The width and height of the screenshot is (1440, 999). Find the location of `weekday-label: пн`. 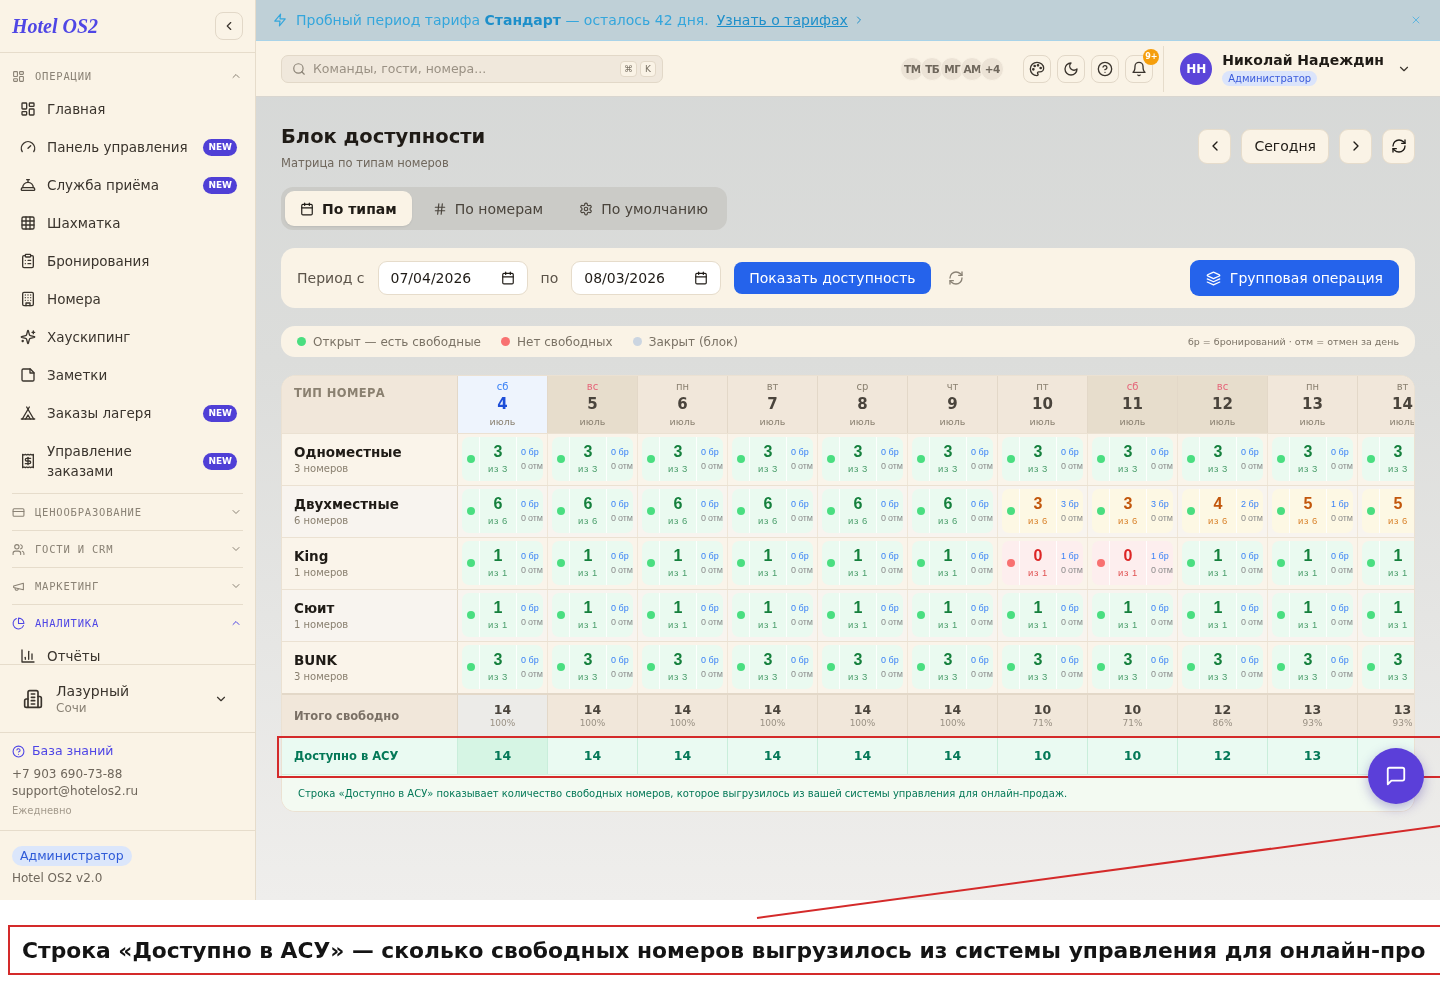

weekday-label: пн is located at coordinates (1312, 387).